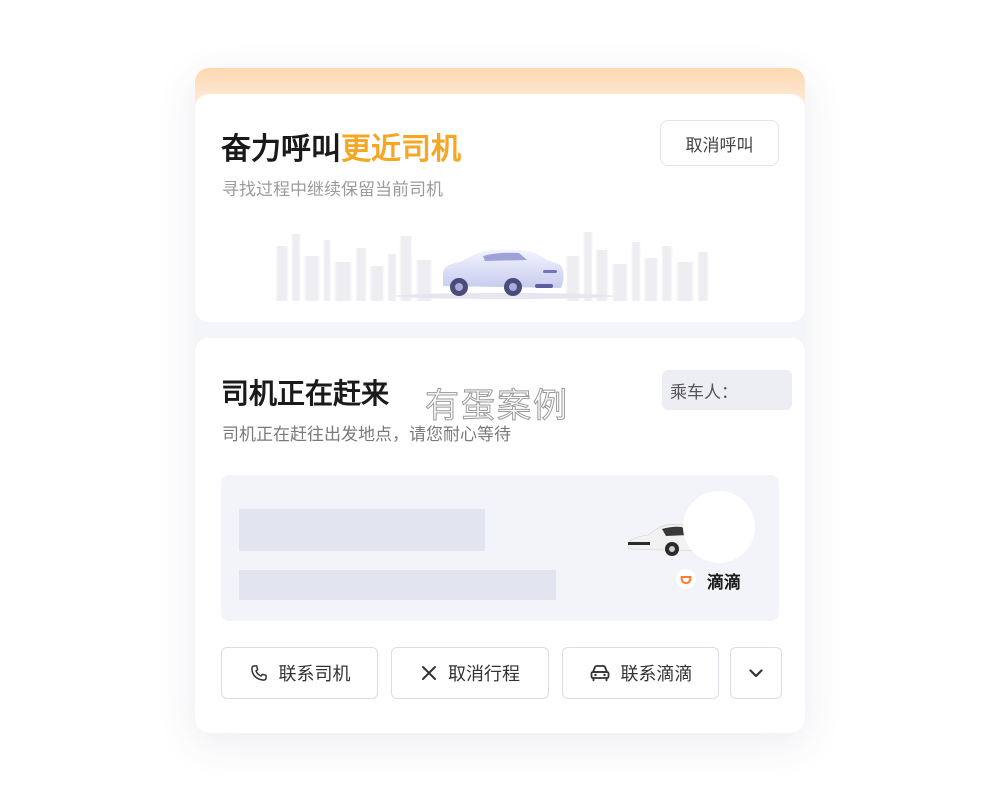 The height and width of the screenshot is (800, 1000). Describe the element at coordinates (429, 673) in the screenshot. I see `close-icon` at that location.